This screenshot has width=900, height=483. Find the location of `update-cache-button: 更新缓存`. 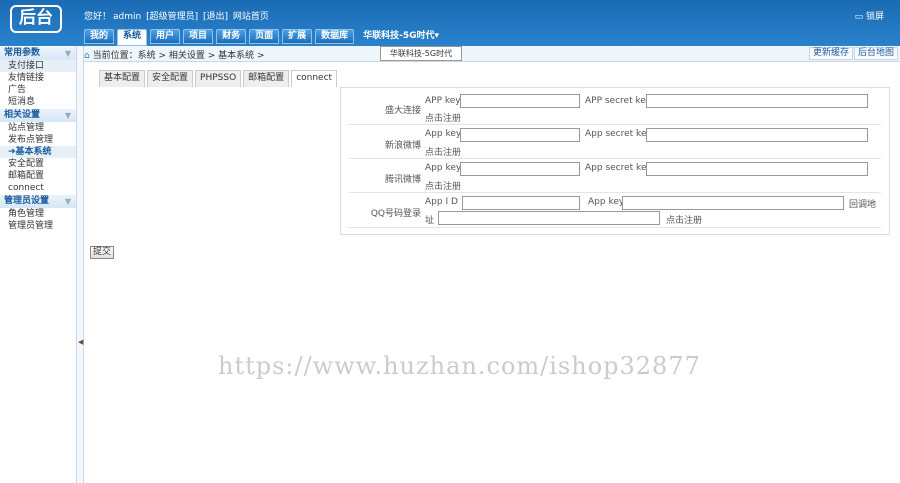

update-cache-button: 更新缓存 is located at coordinates (831, 53).